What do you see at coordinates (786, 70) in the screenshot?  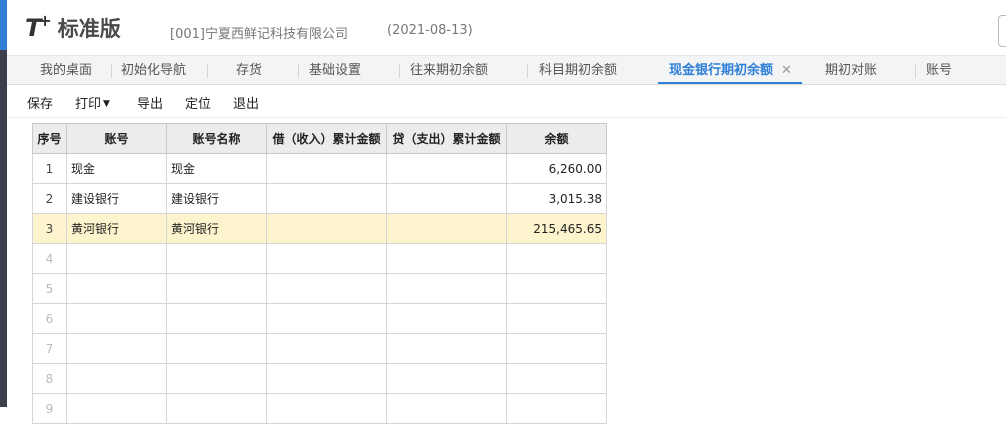 I see `tab-close-icon: ✕` at bounding box center [786, 70].